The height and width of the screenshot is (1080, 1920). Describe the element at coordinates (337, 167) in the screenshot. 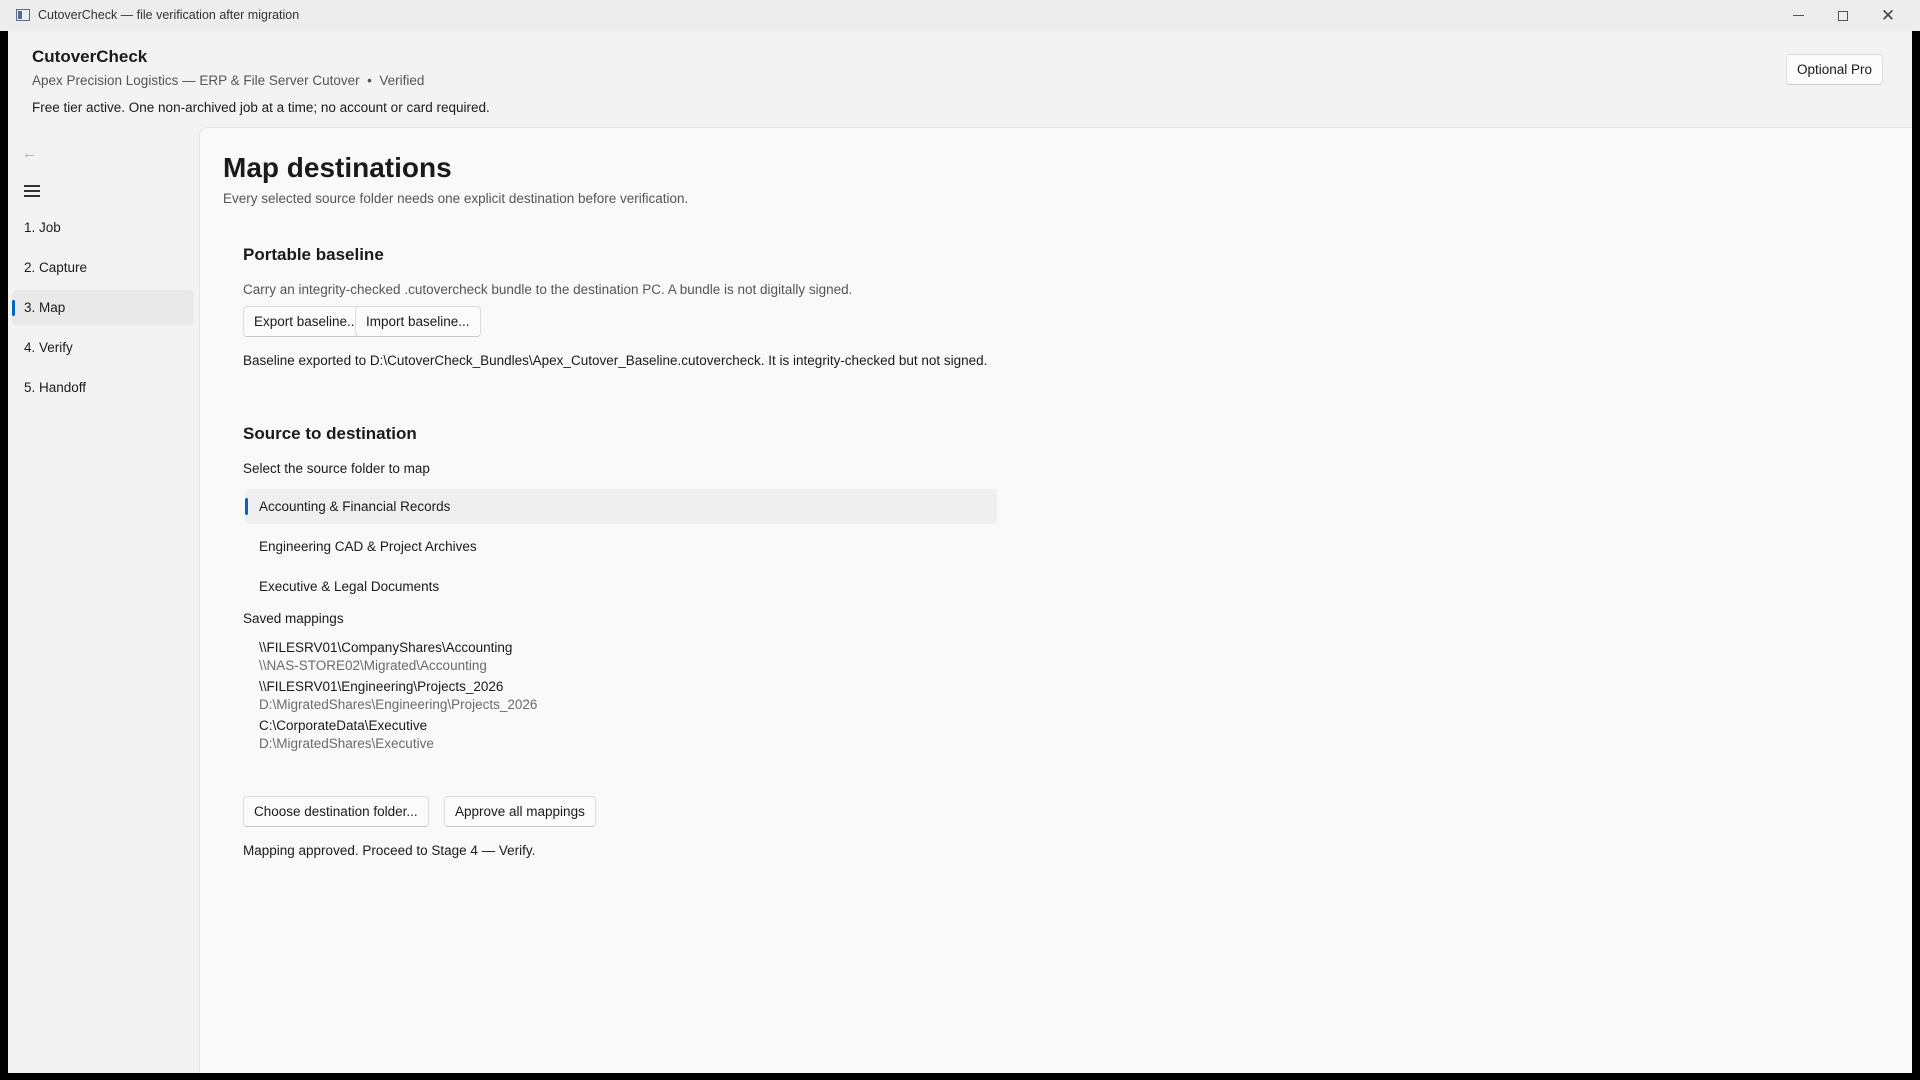

I see `page-title: Map destinations` at that location.